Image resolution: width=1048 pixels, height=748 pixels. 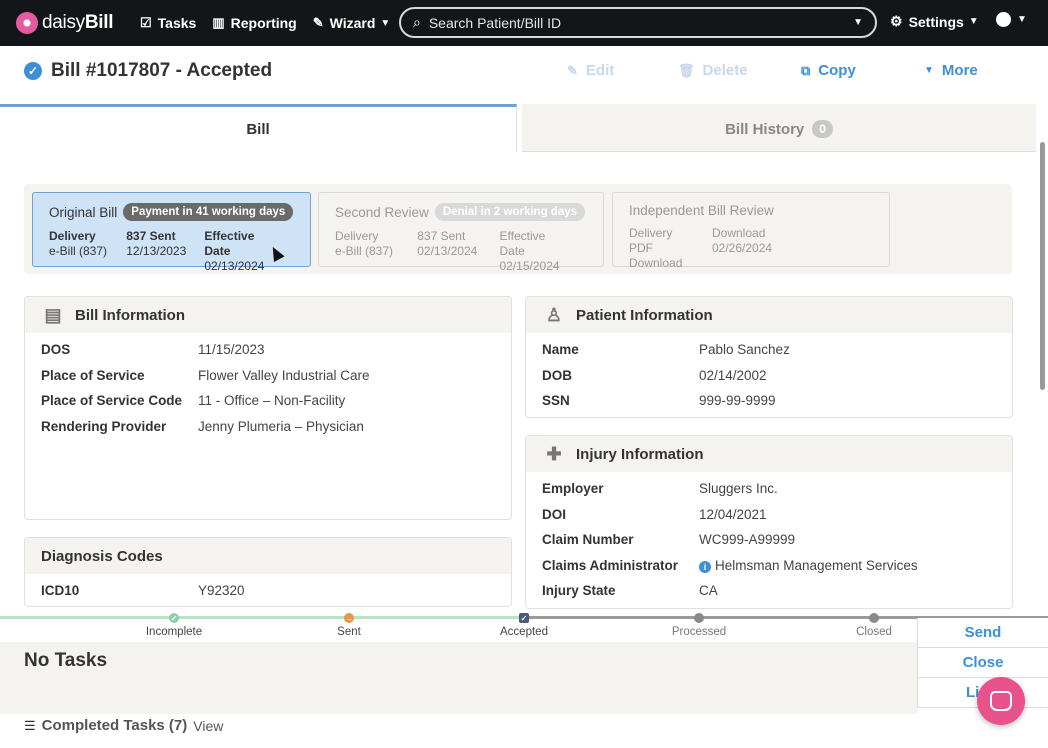 What do you see at coordinates (174, 618) in the screenshot?
I see `check-icon: ✓` at bounding box center [174, 618].